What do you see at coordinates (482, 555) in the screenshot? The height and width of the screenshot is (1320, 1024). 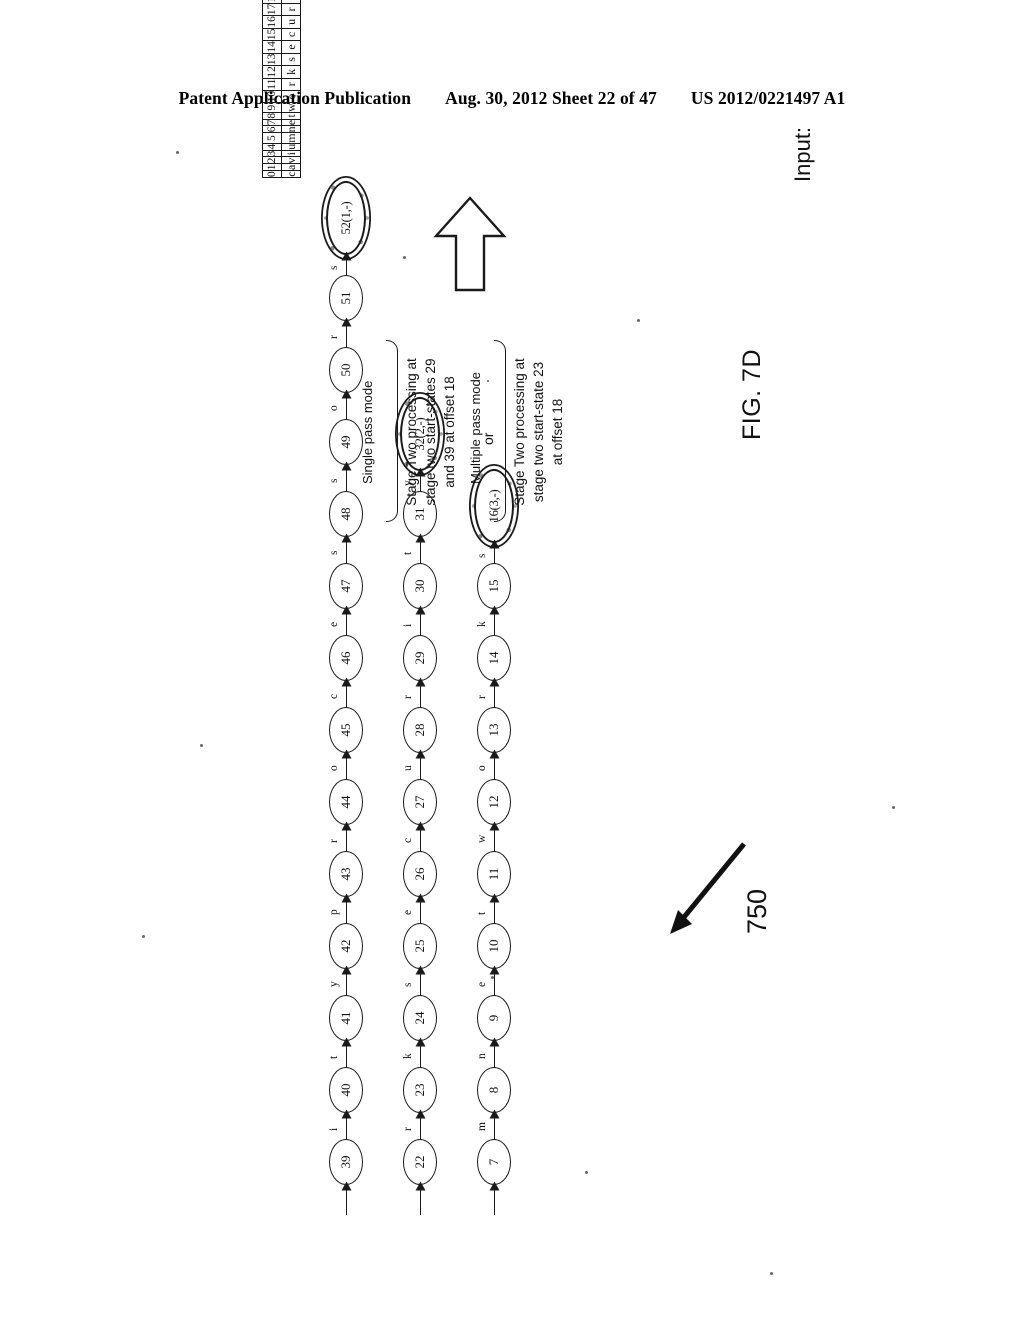 I see `transition-label: s` at bounding box center [482, 555].